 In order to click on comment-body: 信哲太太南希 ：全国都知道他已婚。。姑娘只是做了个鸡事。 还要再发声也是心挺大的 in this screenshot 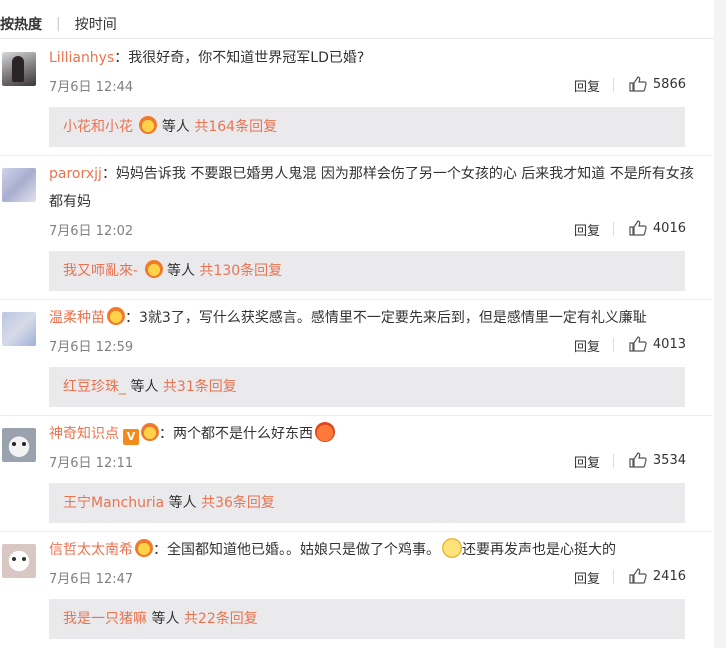, I will do `click(373, 550)`.